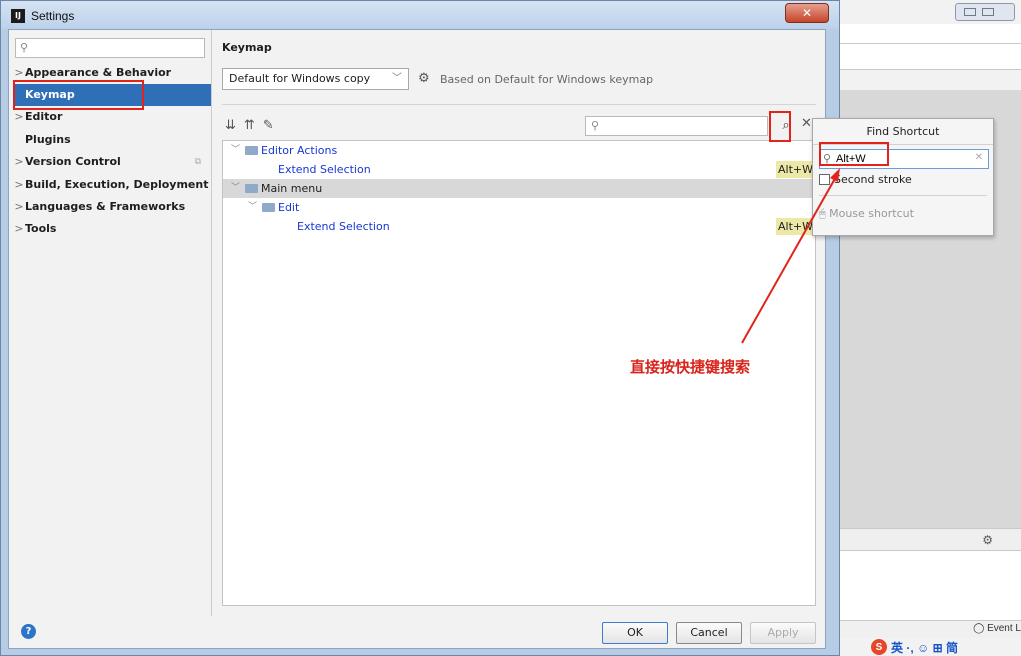  Describe the element at coordinates (73, 161) in the screenshot. I see `sidebar-item-label: Version Control` at that location.